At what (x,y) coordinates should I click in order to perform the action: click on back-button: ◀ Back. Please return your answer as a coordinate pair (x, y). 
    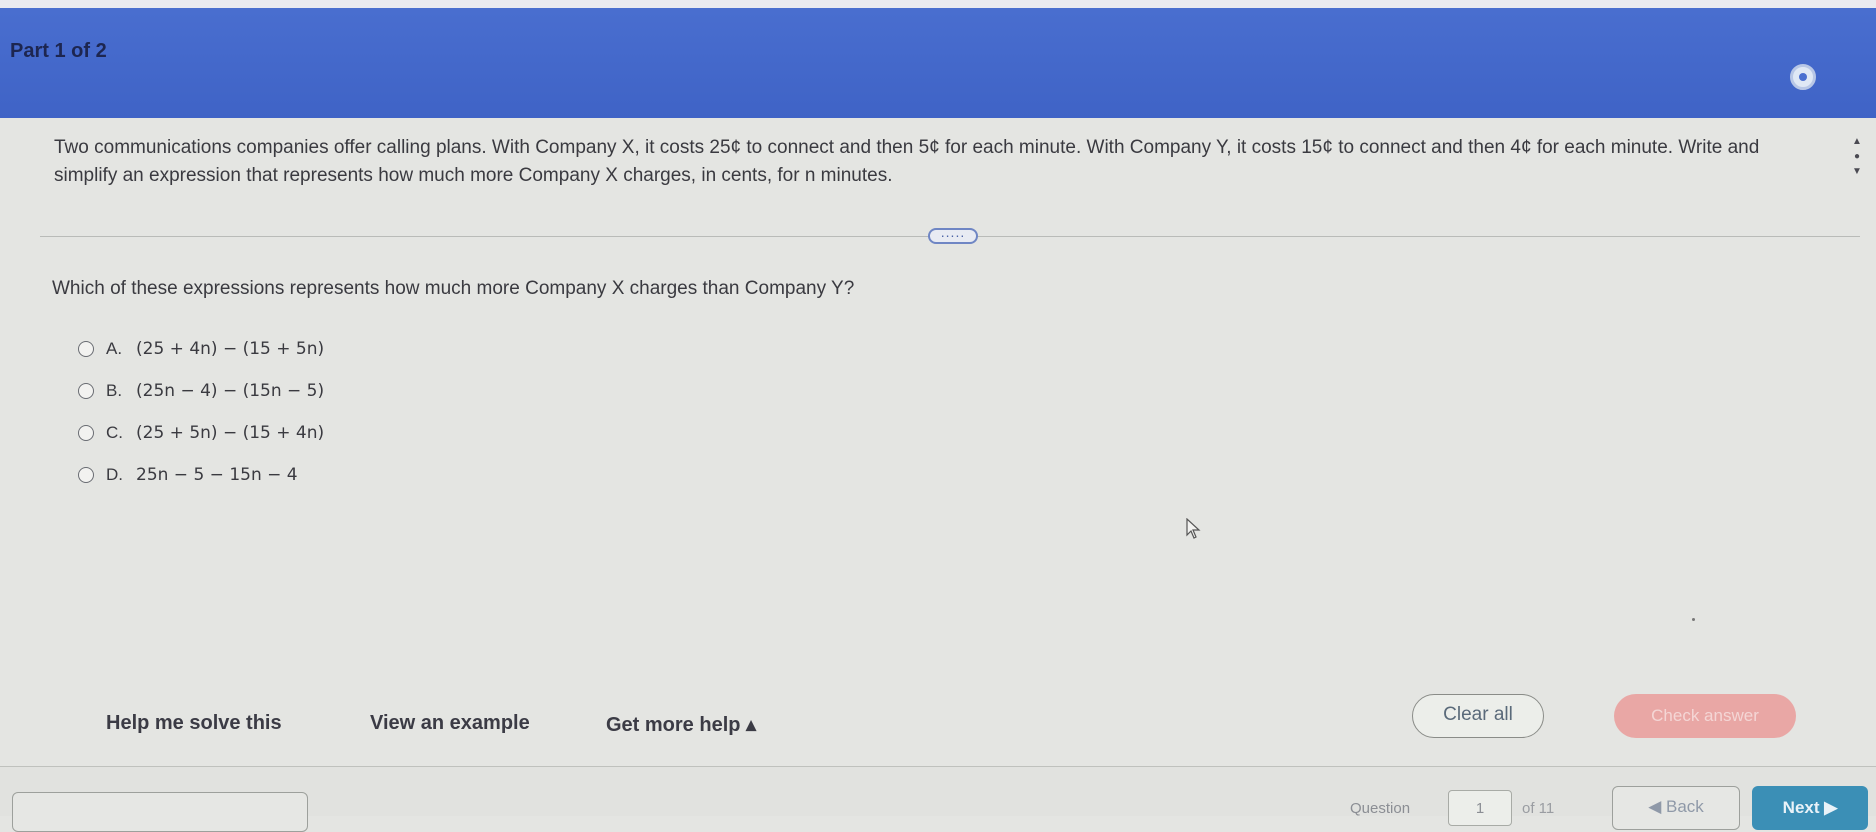
    Looking at the image, I should click on (1676, 808).